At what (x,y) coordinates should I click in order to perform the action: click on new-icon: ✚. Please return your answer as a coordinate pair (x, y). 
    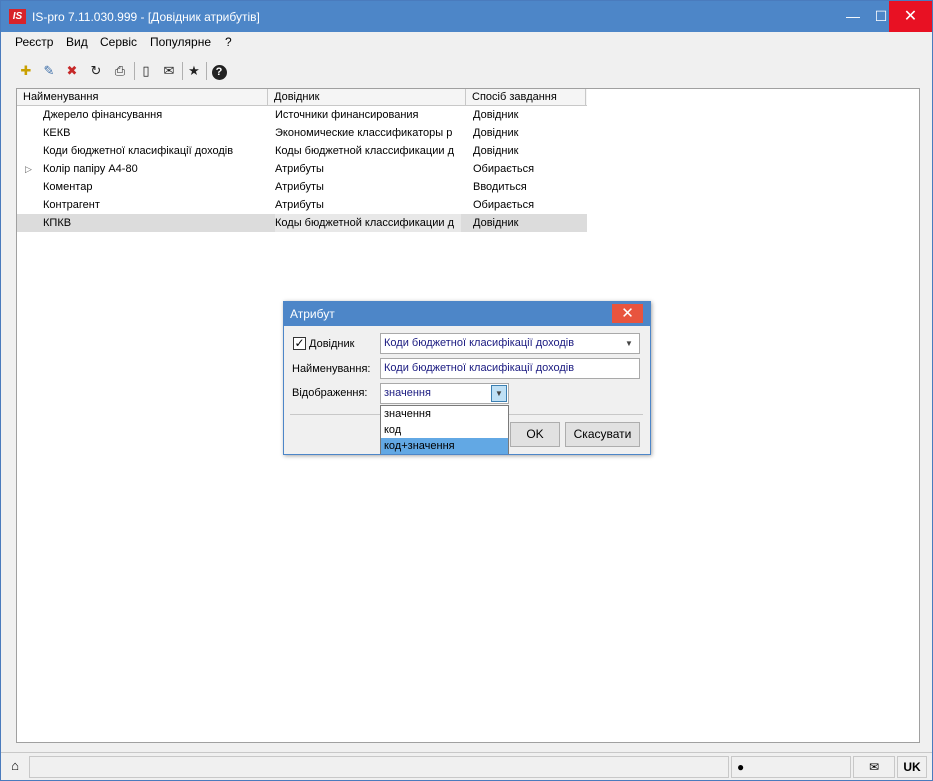
    Looking at the image, I should click on (26, 70).